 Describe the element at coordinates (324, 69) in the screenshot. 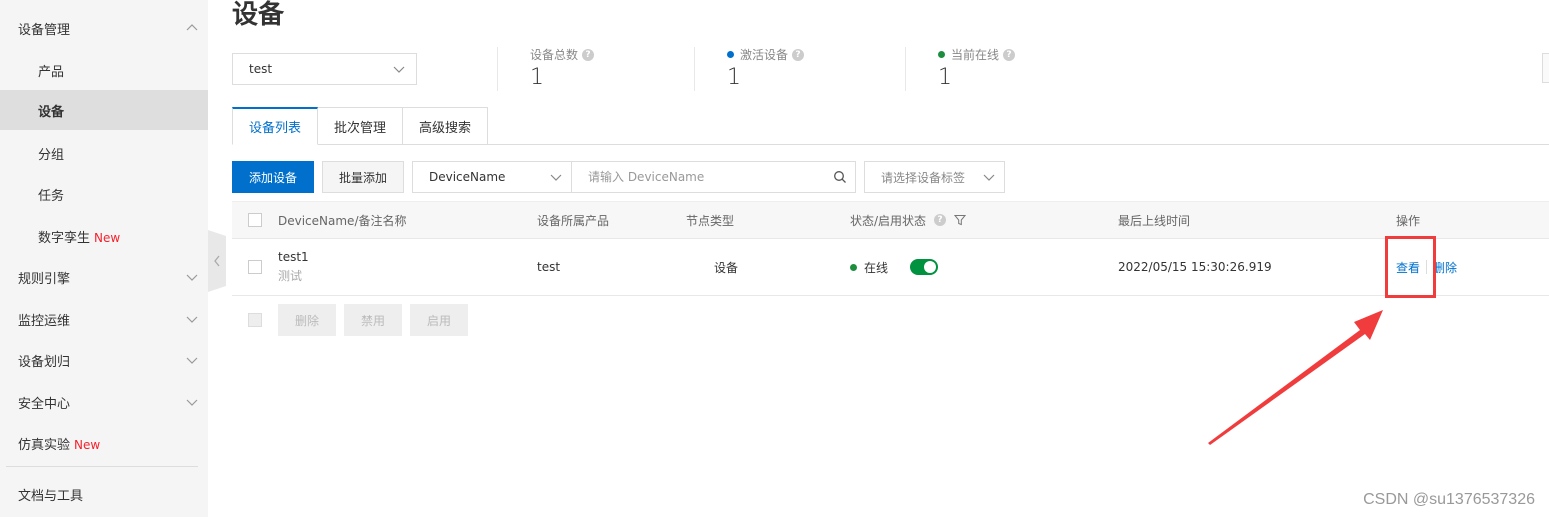

I see `product-select: test` at that location.